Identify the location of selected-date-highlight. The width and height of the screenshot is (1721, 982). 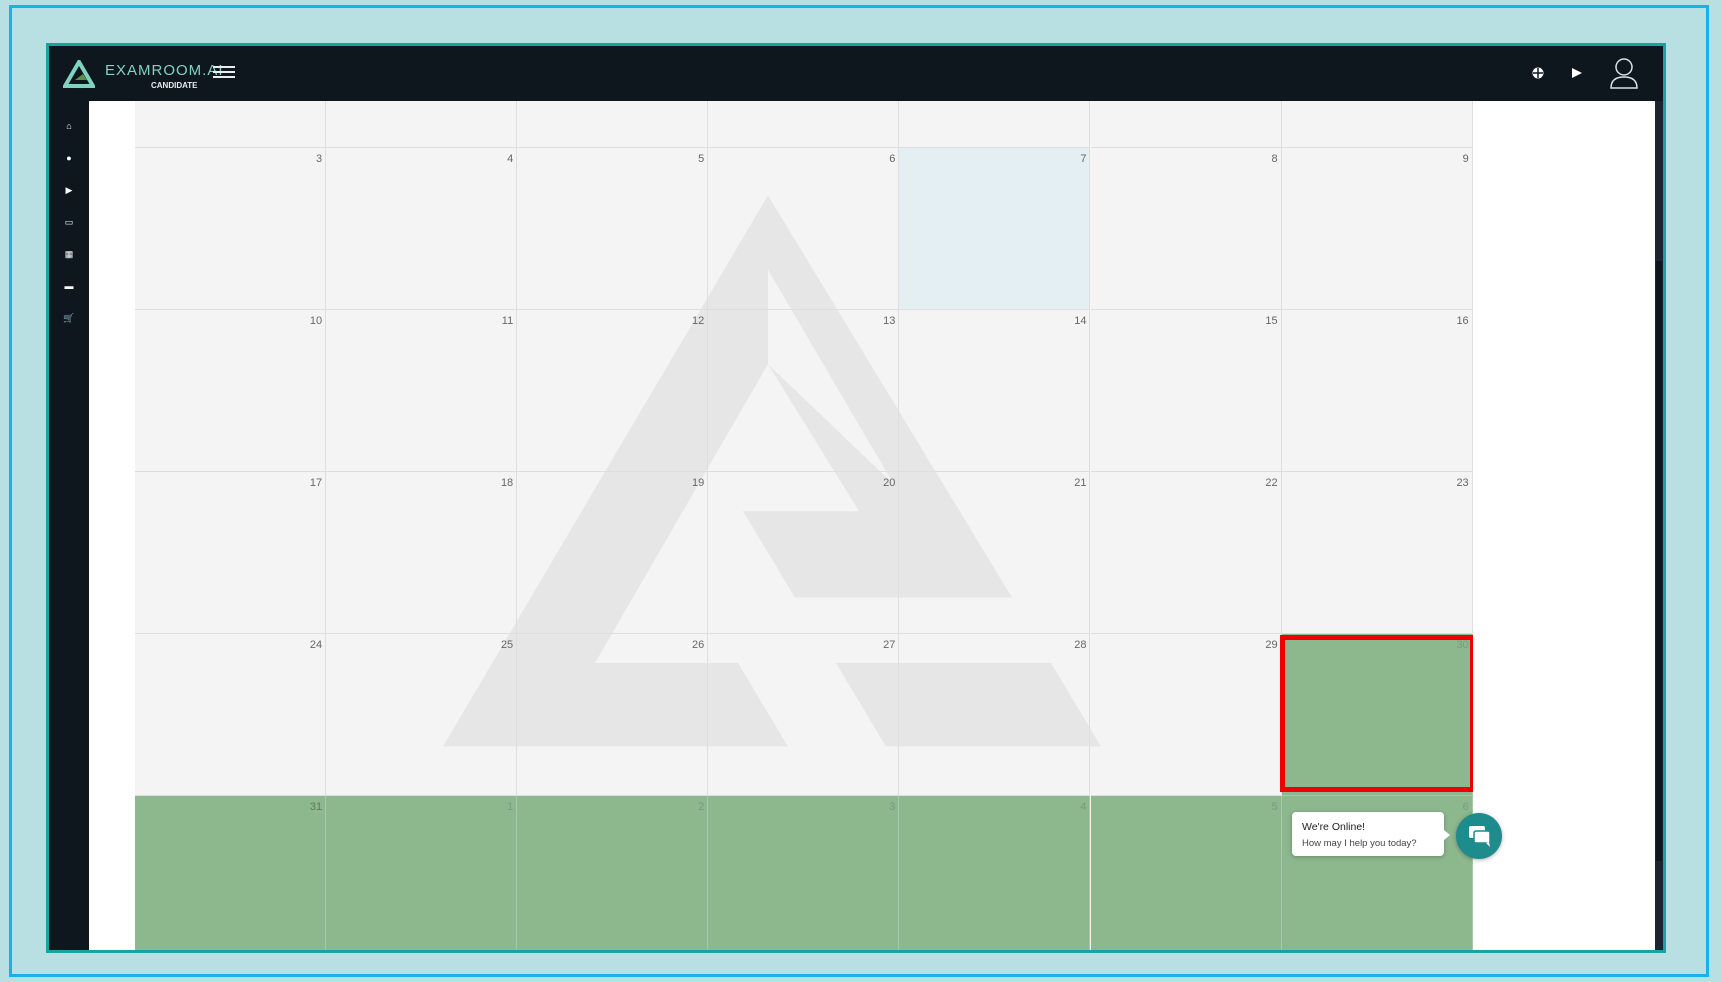
(1376, 713).